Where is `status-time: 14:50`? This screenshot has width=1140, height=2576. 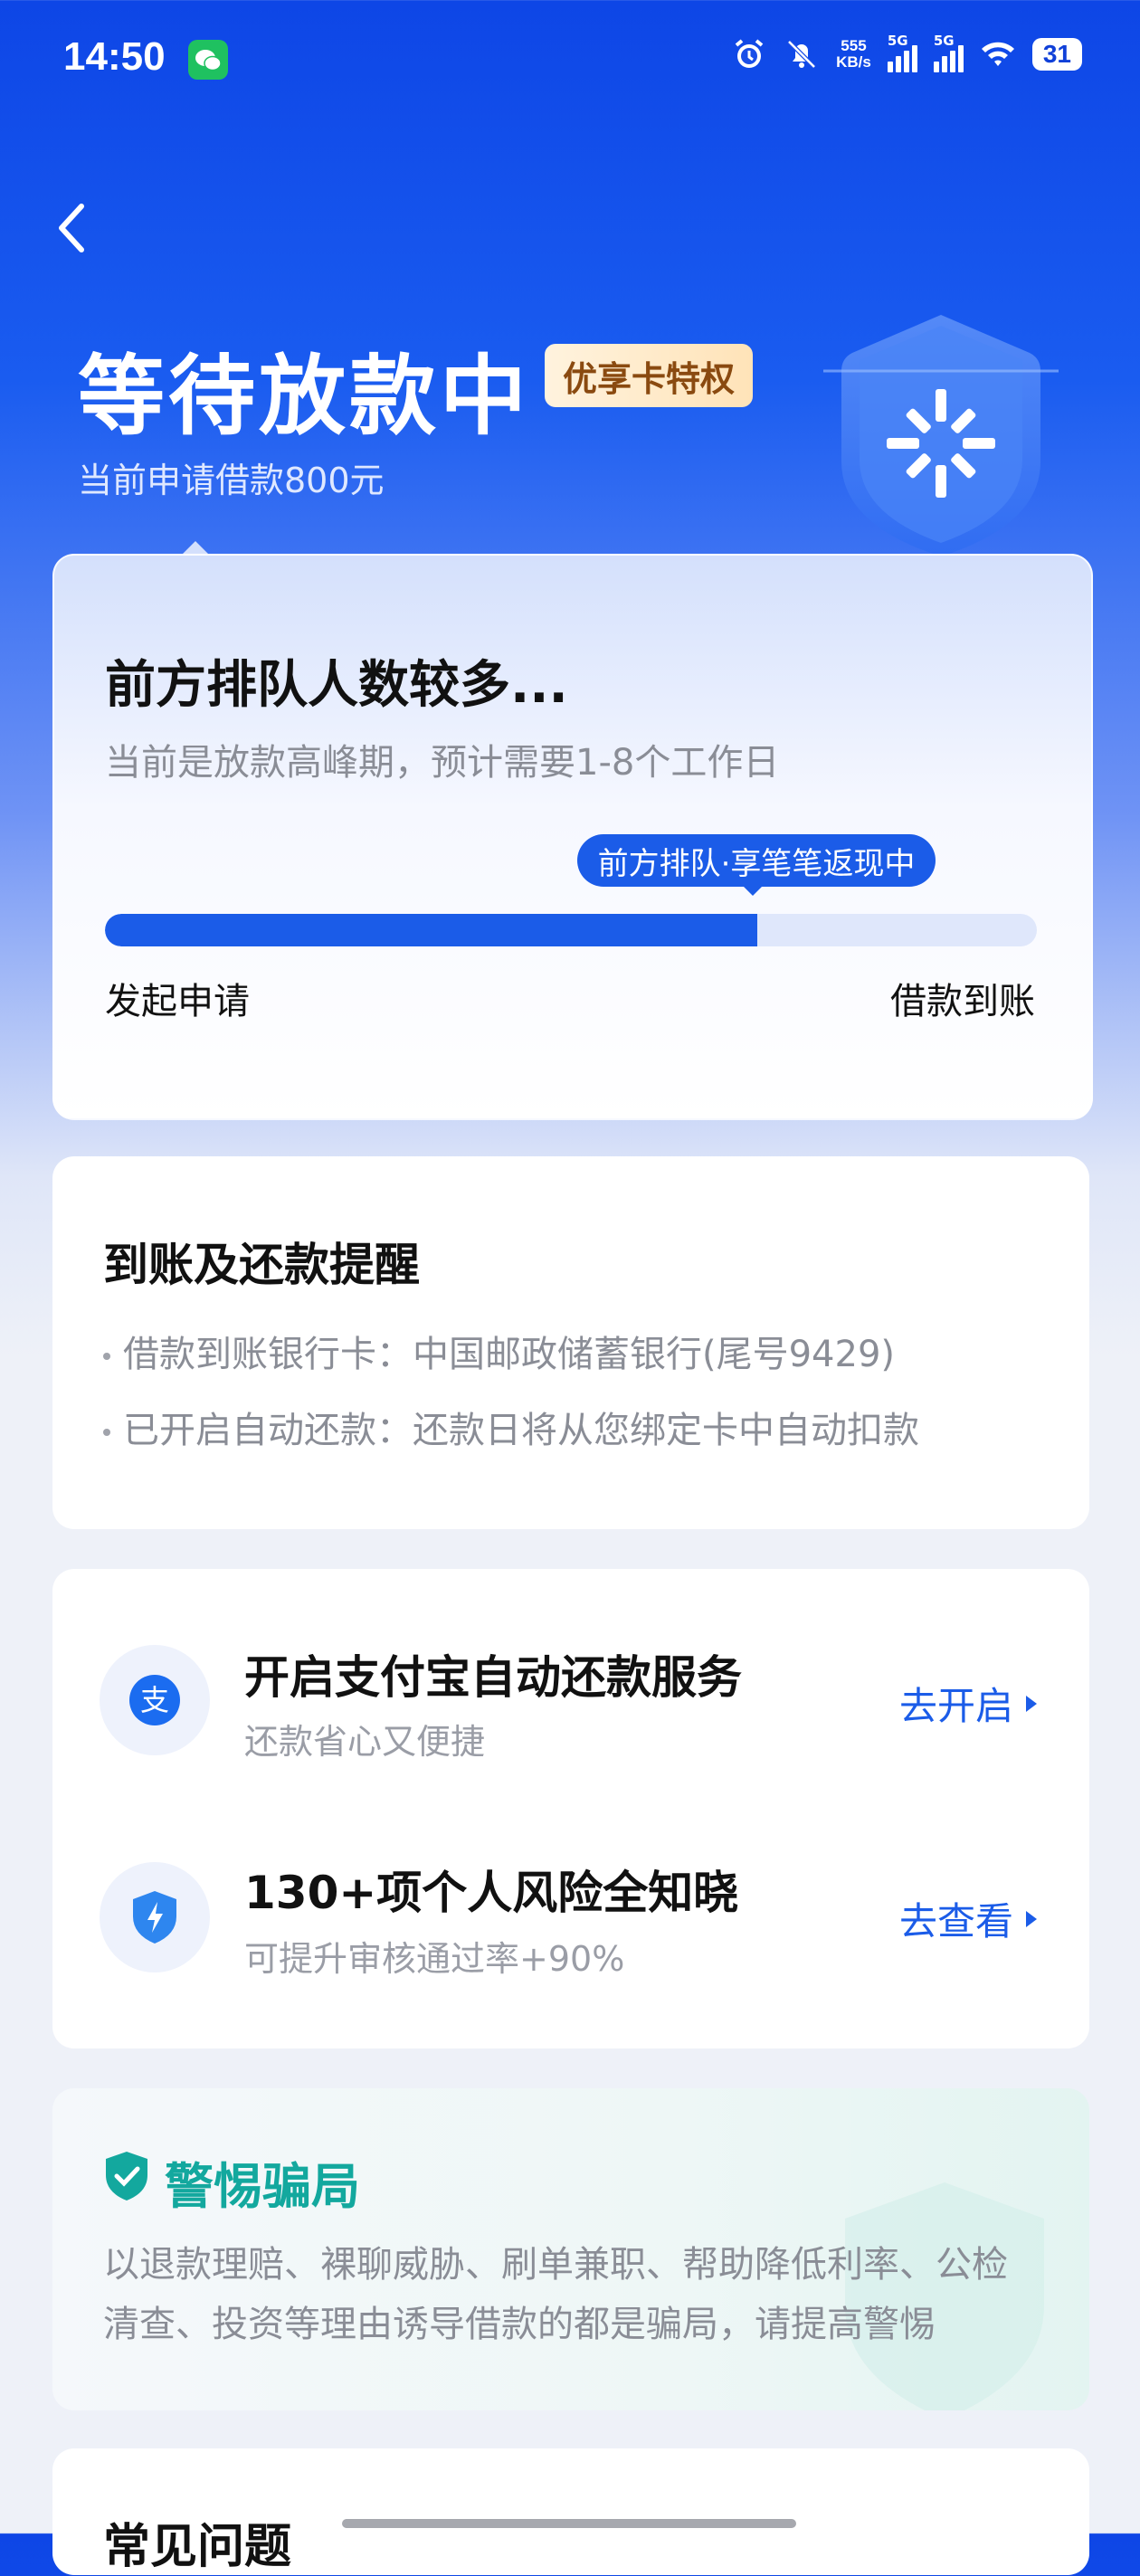 status-time: 14:50 is located at coordinates (115, 57).